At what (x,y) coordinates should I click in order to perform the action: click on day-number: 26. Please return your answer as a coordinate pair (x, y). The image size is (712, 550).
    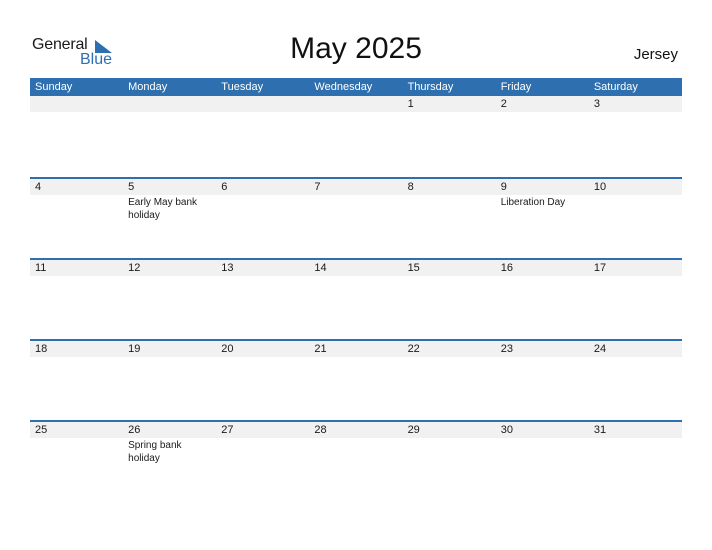
    Looking at the image, I should click on (134, 430).